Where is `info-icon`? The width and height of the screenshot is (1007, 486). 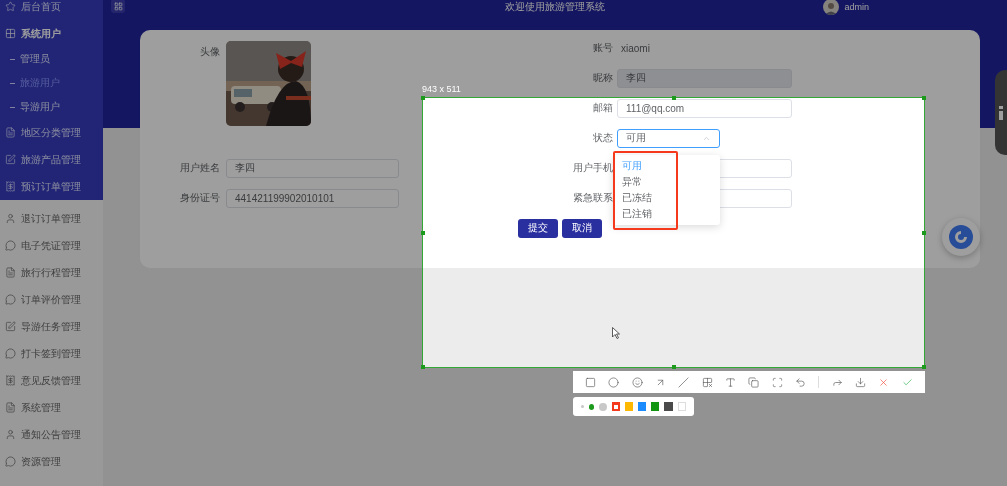 info-icon is located at coordinates (1001, 112).